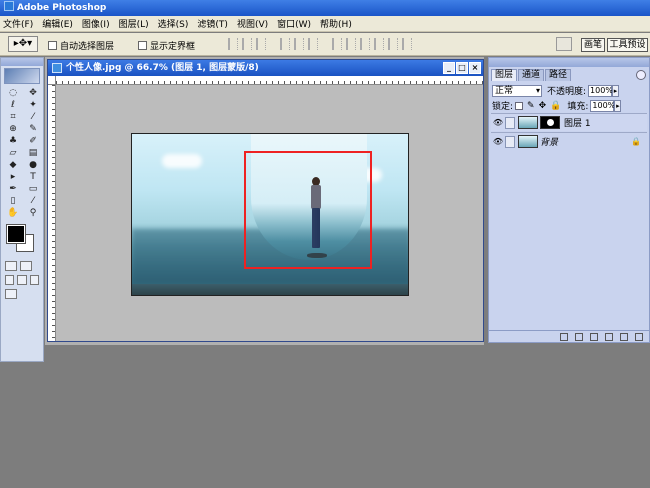  Describe the element at coordinates (16, 234) in the screenshot. I see `foreground-color-swatch` at that location.